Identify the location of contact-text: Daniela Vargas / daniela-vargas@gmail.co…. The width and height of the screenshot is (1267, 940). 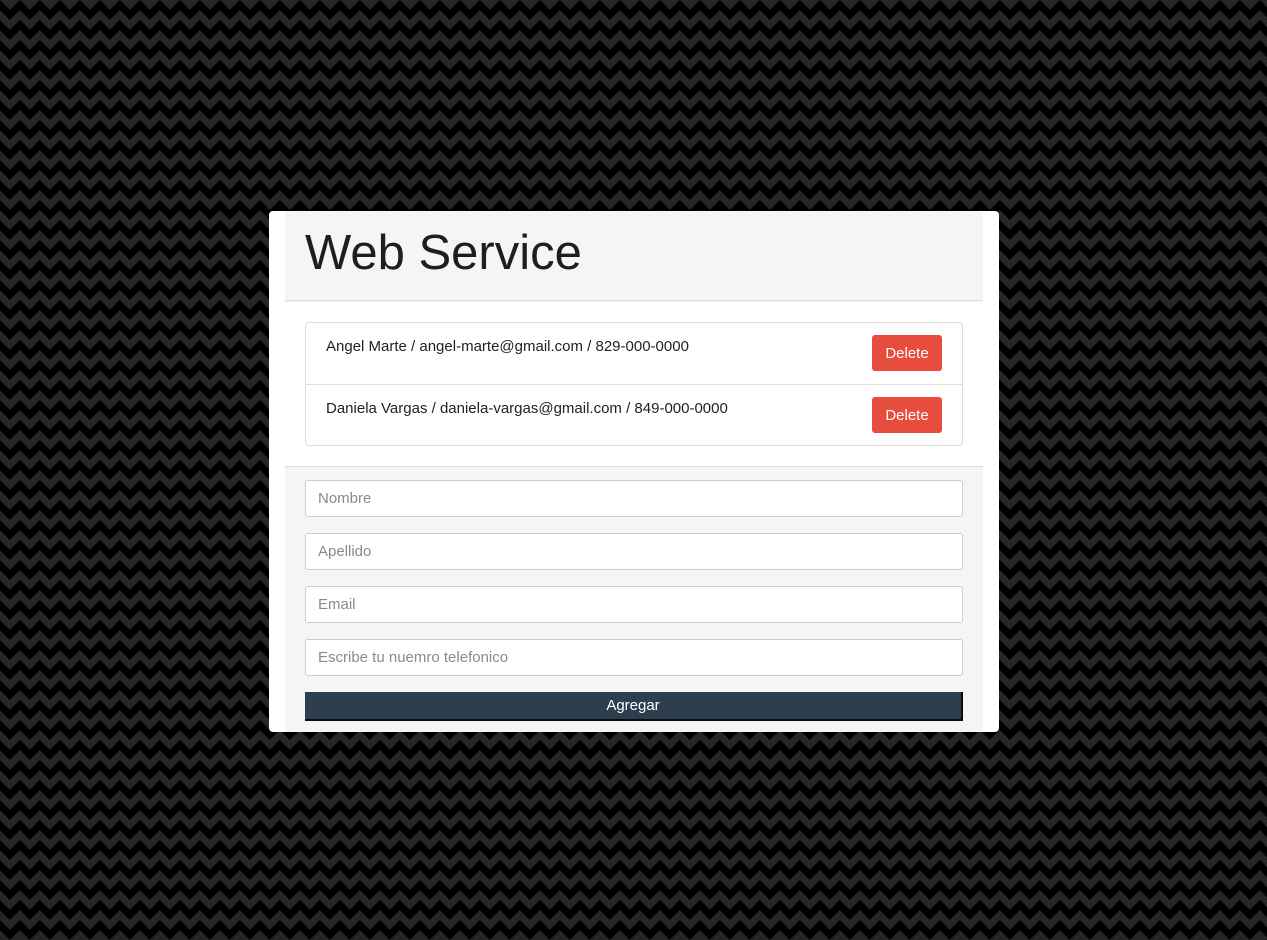
(527, 408).